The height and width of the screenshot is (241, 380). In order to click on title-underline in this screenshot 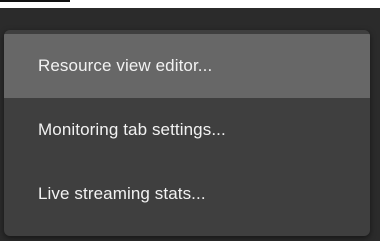, I will do `click(35, 1)`.